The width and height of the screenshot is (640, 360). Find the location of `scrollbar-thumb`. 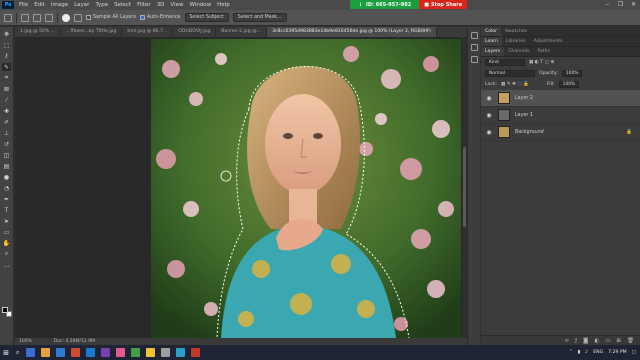

scrollbar-thumb is located at coordinates (464, 187).